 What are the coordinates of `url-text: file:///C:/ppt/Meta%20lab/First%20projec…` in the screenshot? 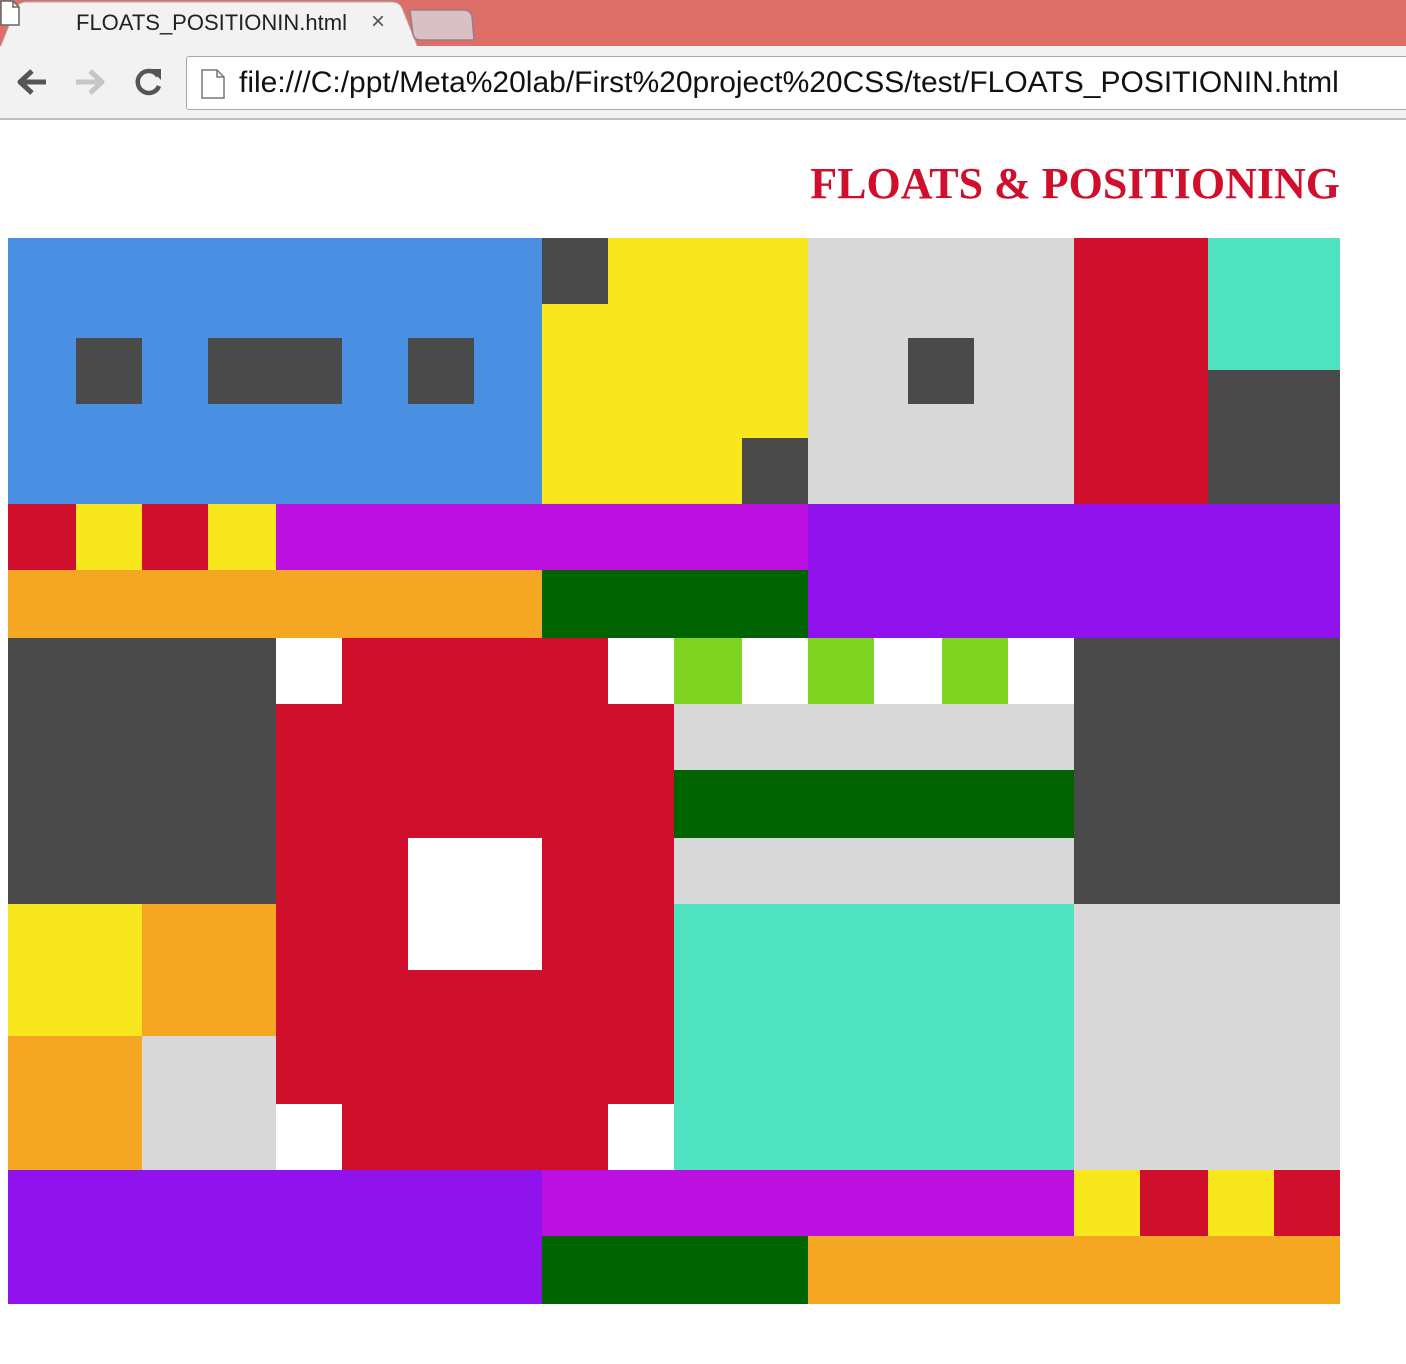 It's located at (789, 83).